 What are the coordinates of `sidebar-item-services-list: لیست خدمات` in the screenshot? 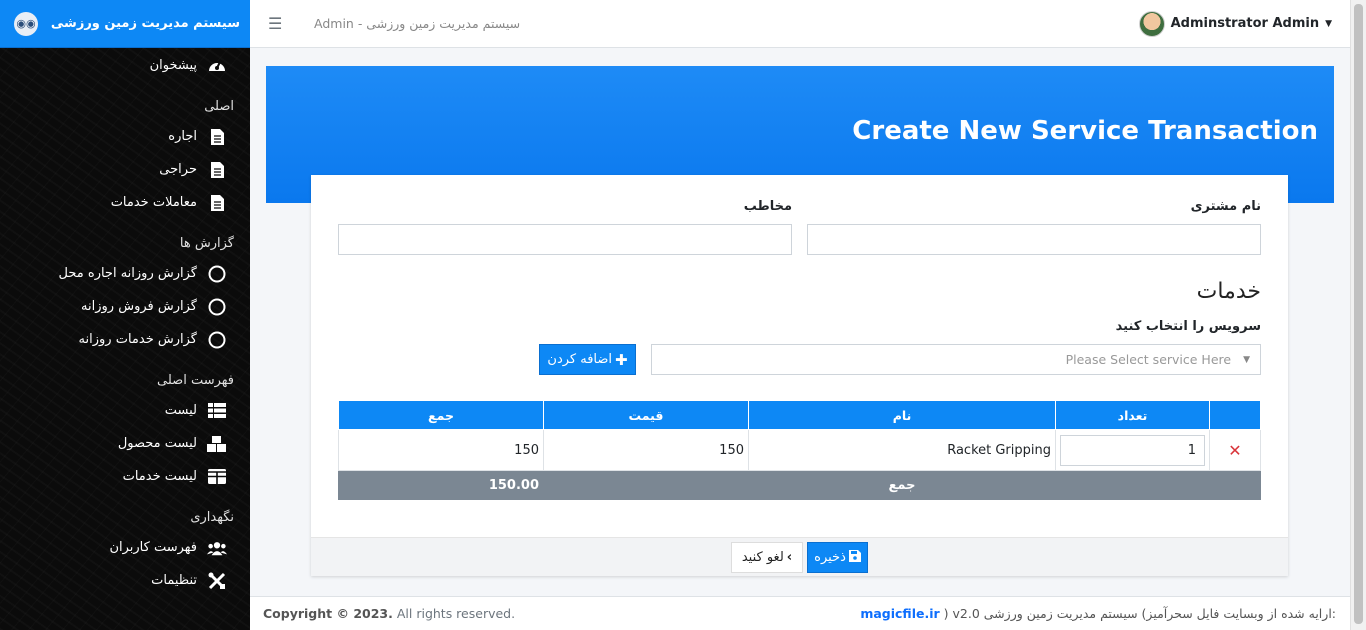 It's located at (125, 476).